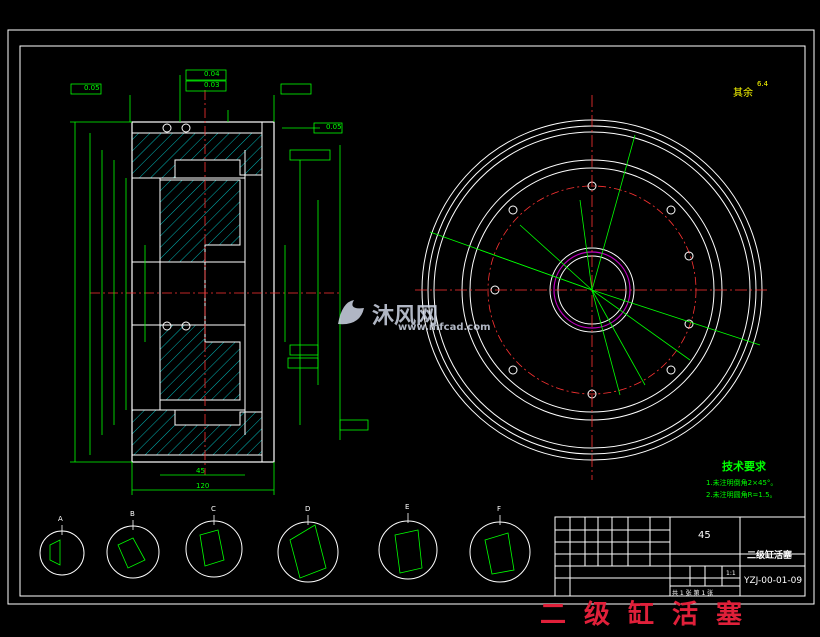 This screenshot has width=820, height=637. What do you see at coordinates (197, 432) in the screenshot?
I see `hatch-lower` at bounding box center [197, 432].